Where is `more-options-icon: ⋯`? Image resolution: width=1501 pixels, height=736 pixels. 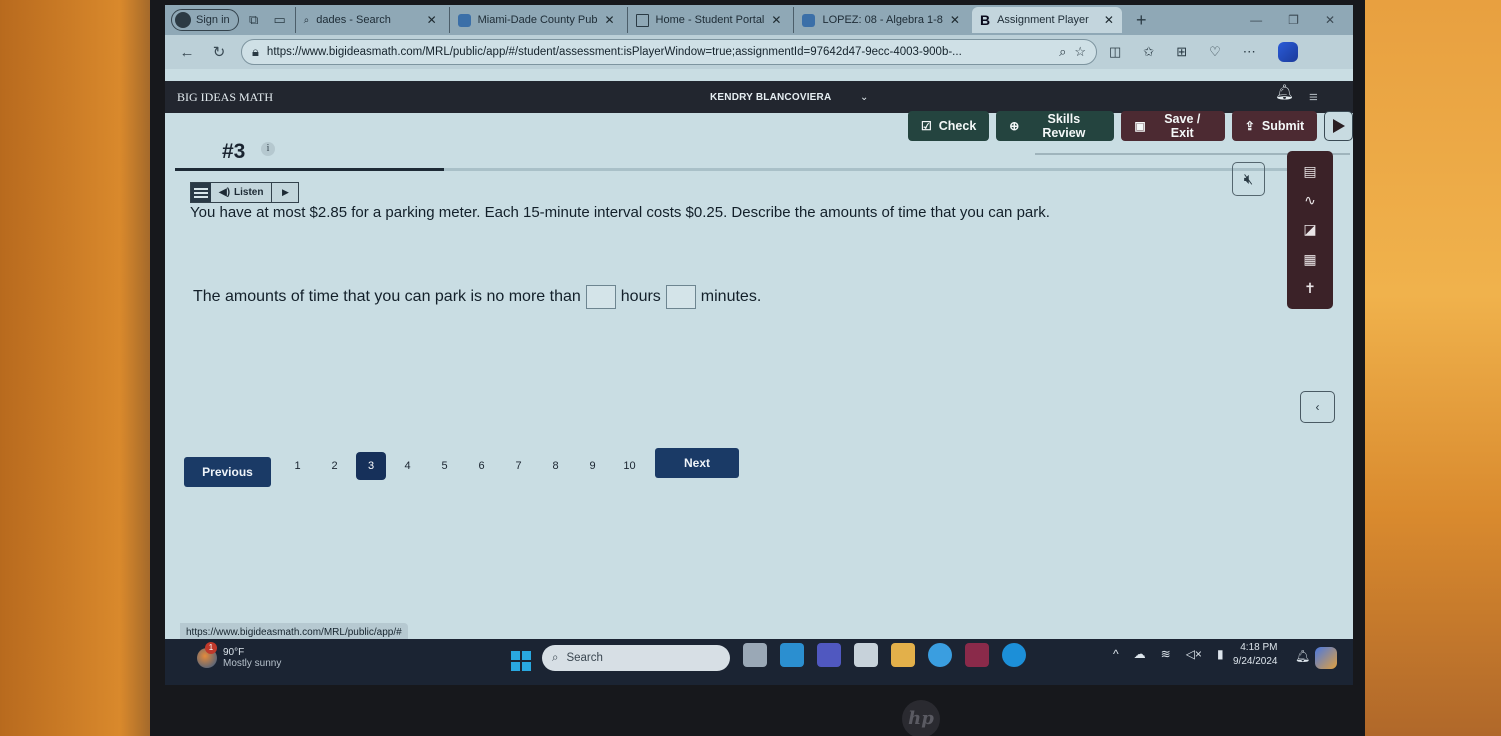 more-options-icon: ⋯ is located at coordinates (1249, 52).